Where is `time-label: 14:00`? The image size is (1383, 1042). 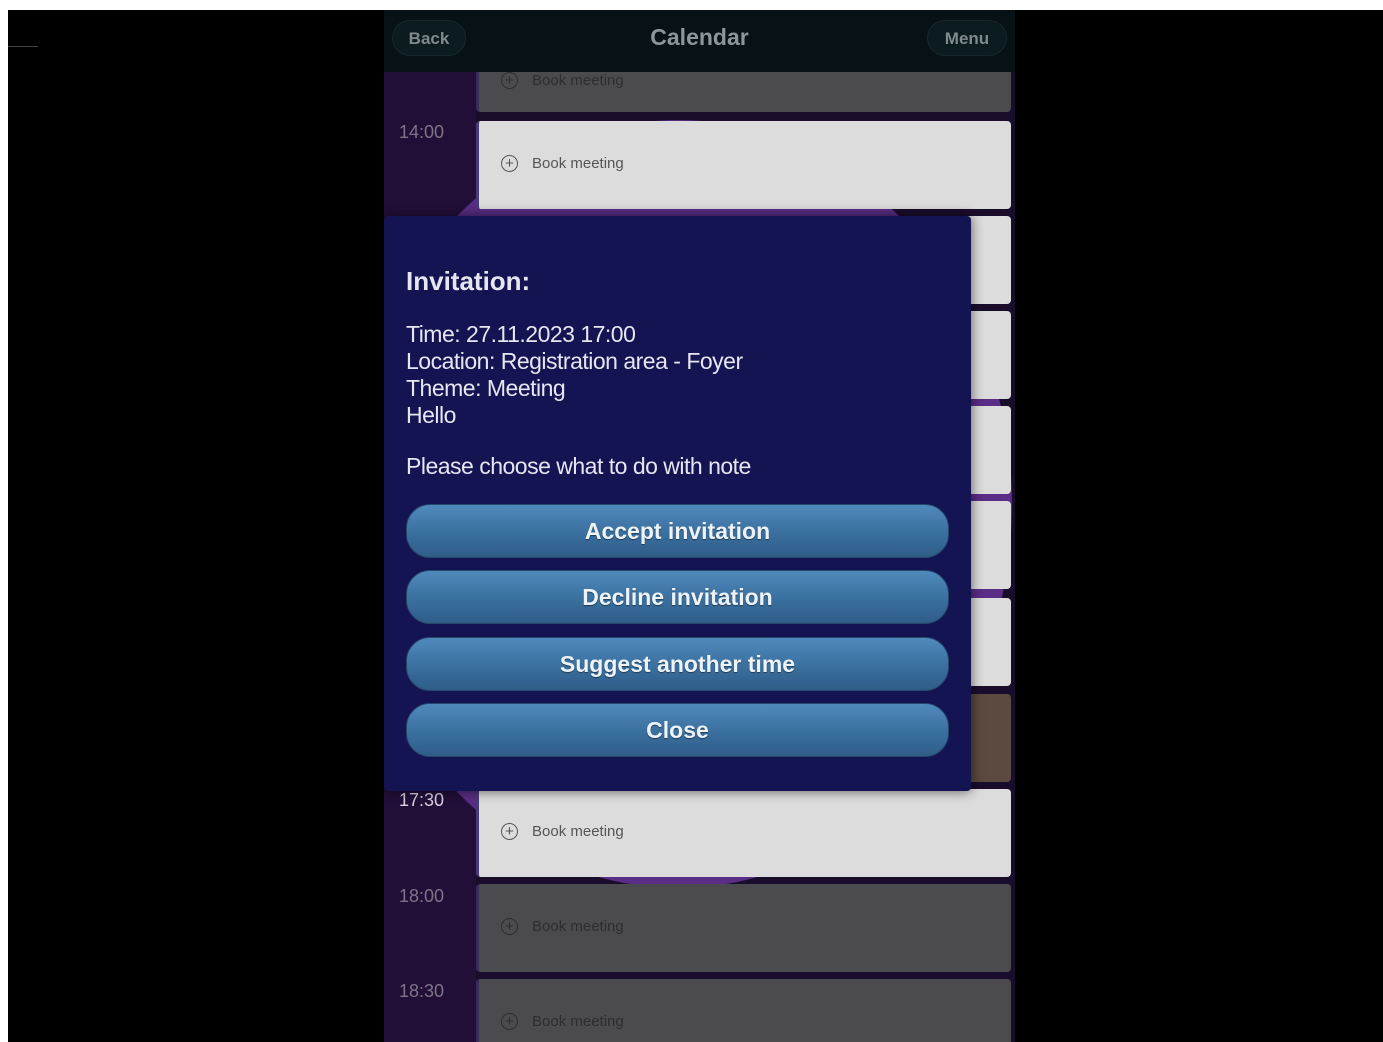
time-label: 14:00 is located at coordinates (422, 132).